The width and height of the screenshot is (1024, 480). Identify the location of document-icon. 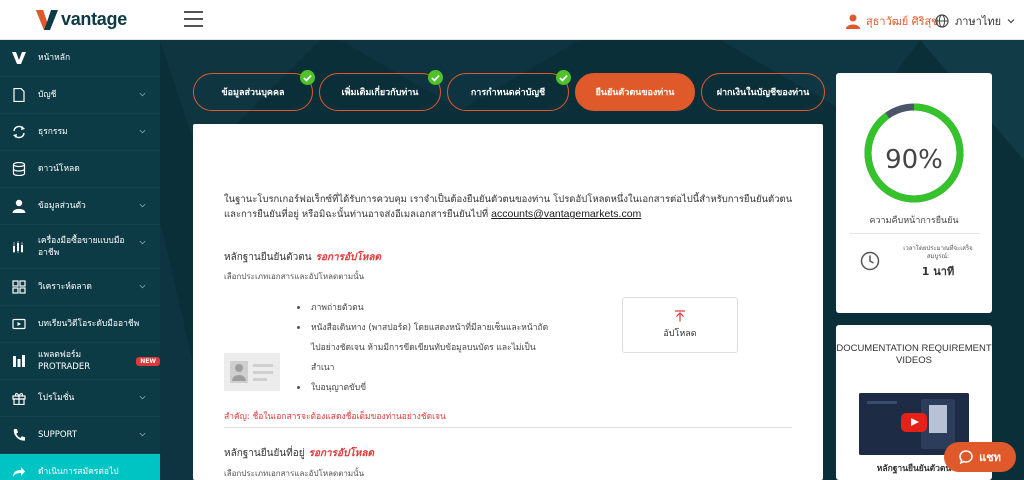
(19, 95).